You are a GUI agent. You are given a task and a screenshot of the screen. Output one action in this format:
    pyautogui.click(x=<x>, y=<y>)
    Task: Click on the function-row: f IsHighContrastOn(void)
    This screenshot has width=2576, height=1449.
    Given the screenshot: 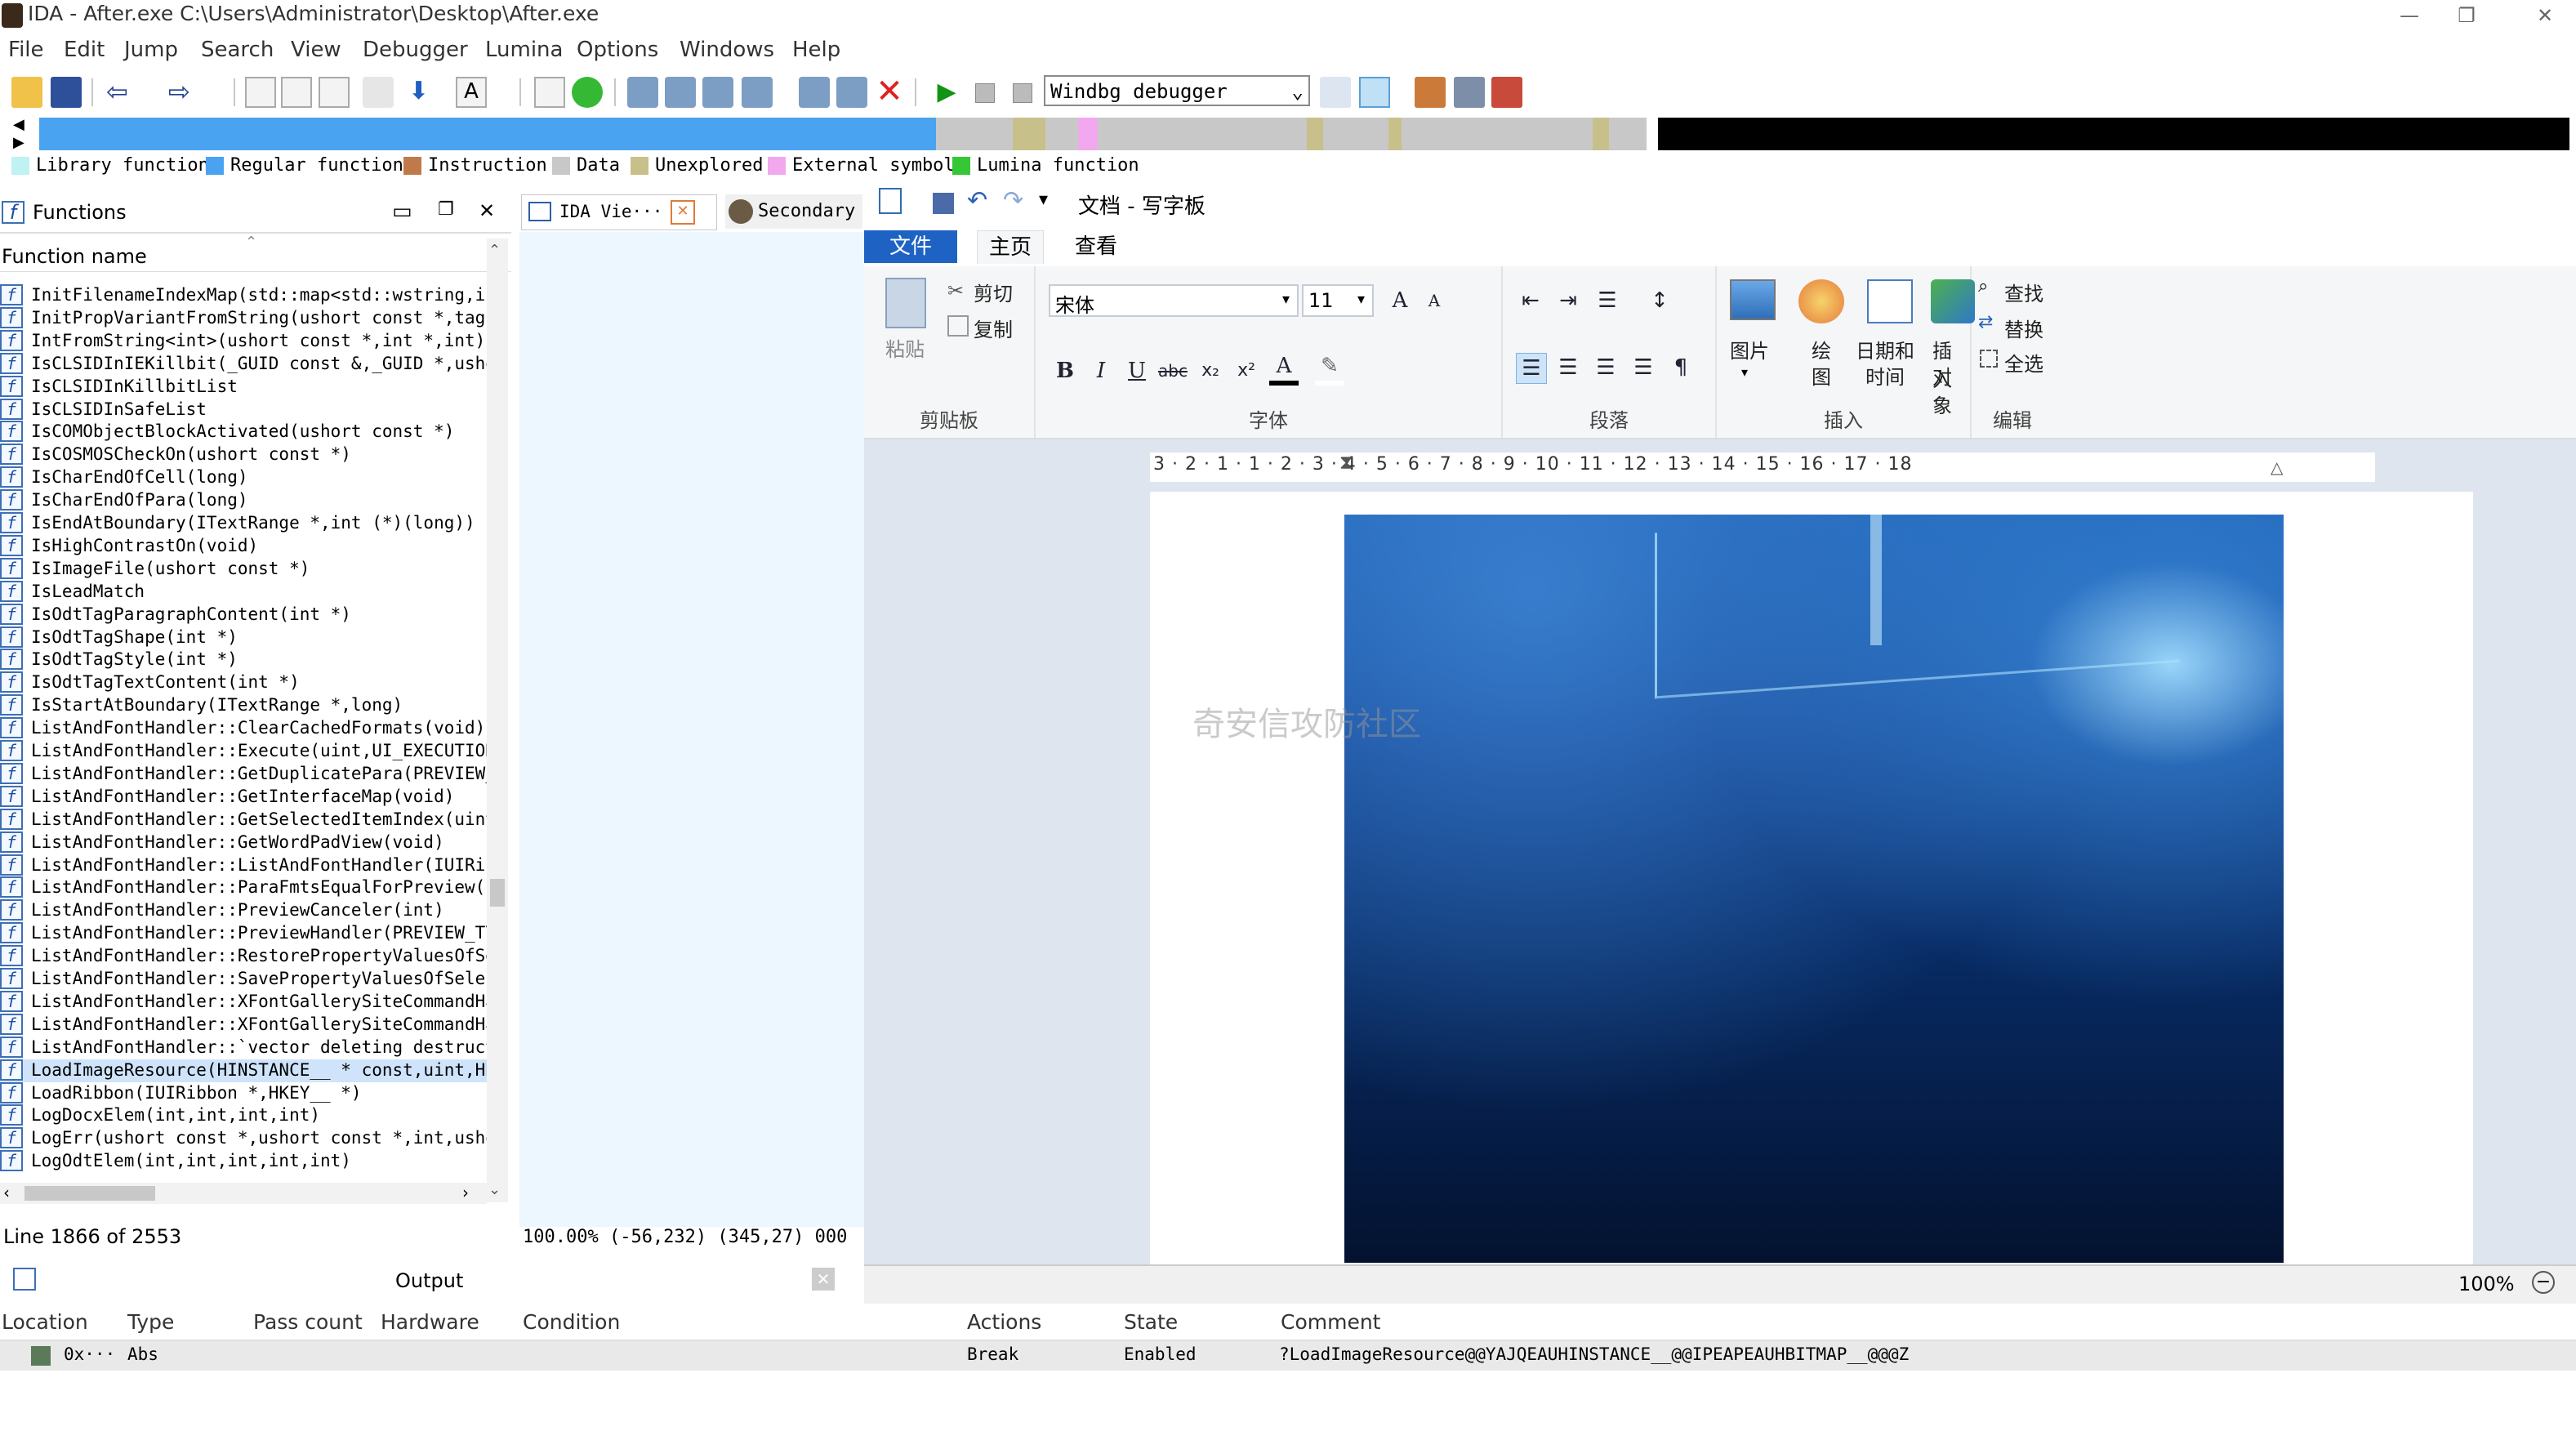 What is the action you would take?
    pyautogui.click(x=129, y=546)
    